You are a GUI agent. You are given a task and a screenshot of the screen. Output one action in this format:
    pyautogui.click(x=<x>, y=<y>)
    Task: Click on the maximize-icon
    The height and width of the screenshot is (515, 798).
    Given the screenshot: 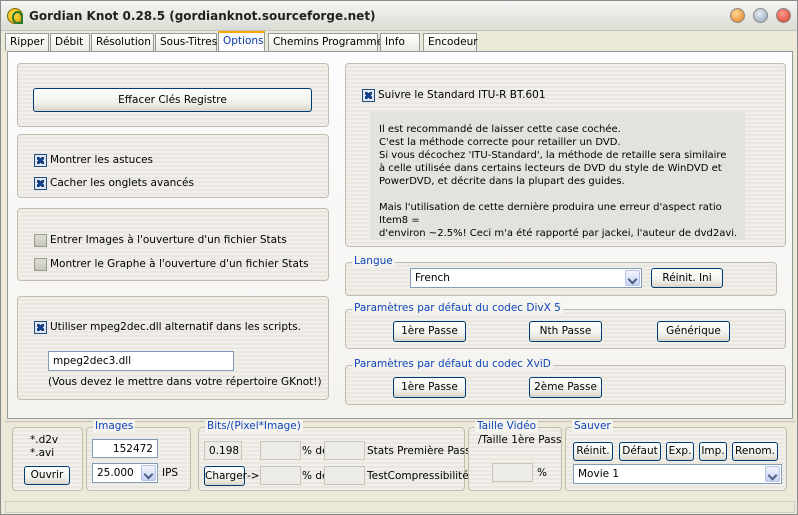 What is the action you would take?
    pyautogui.click(x=760, y=15)
    